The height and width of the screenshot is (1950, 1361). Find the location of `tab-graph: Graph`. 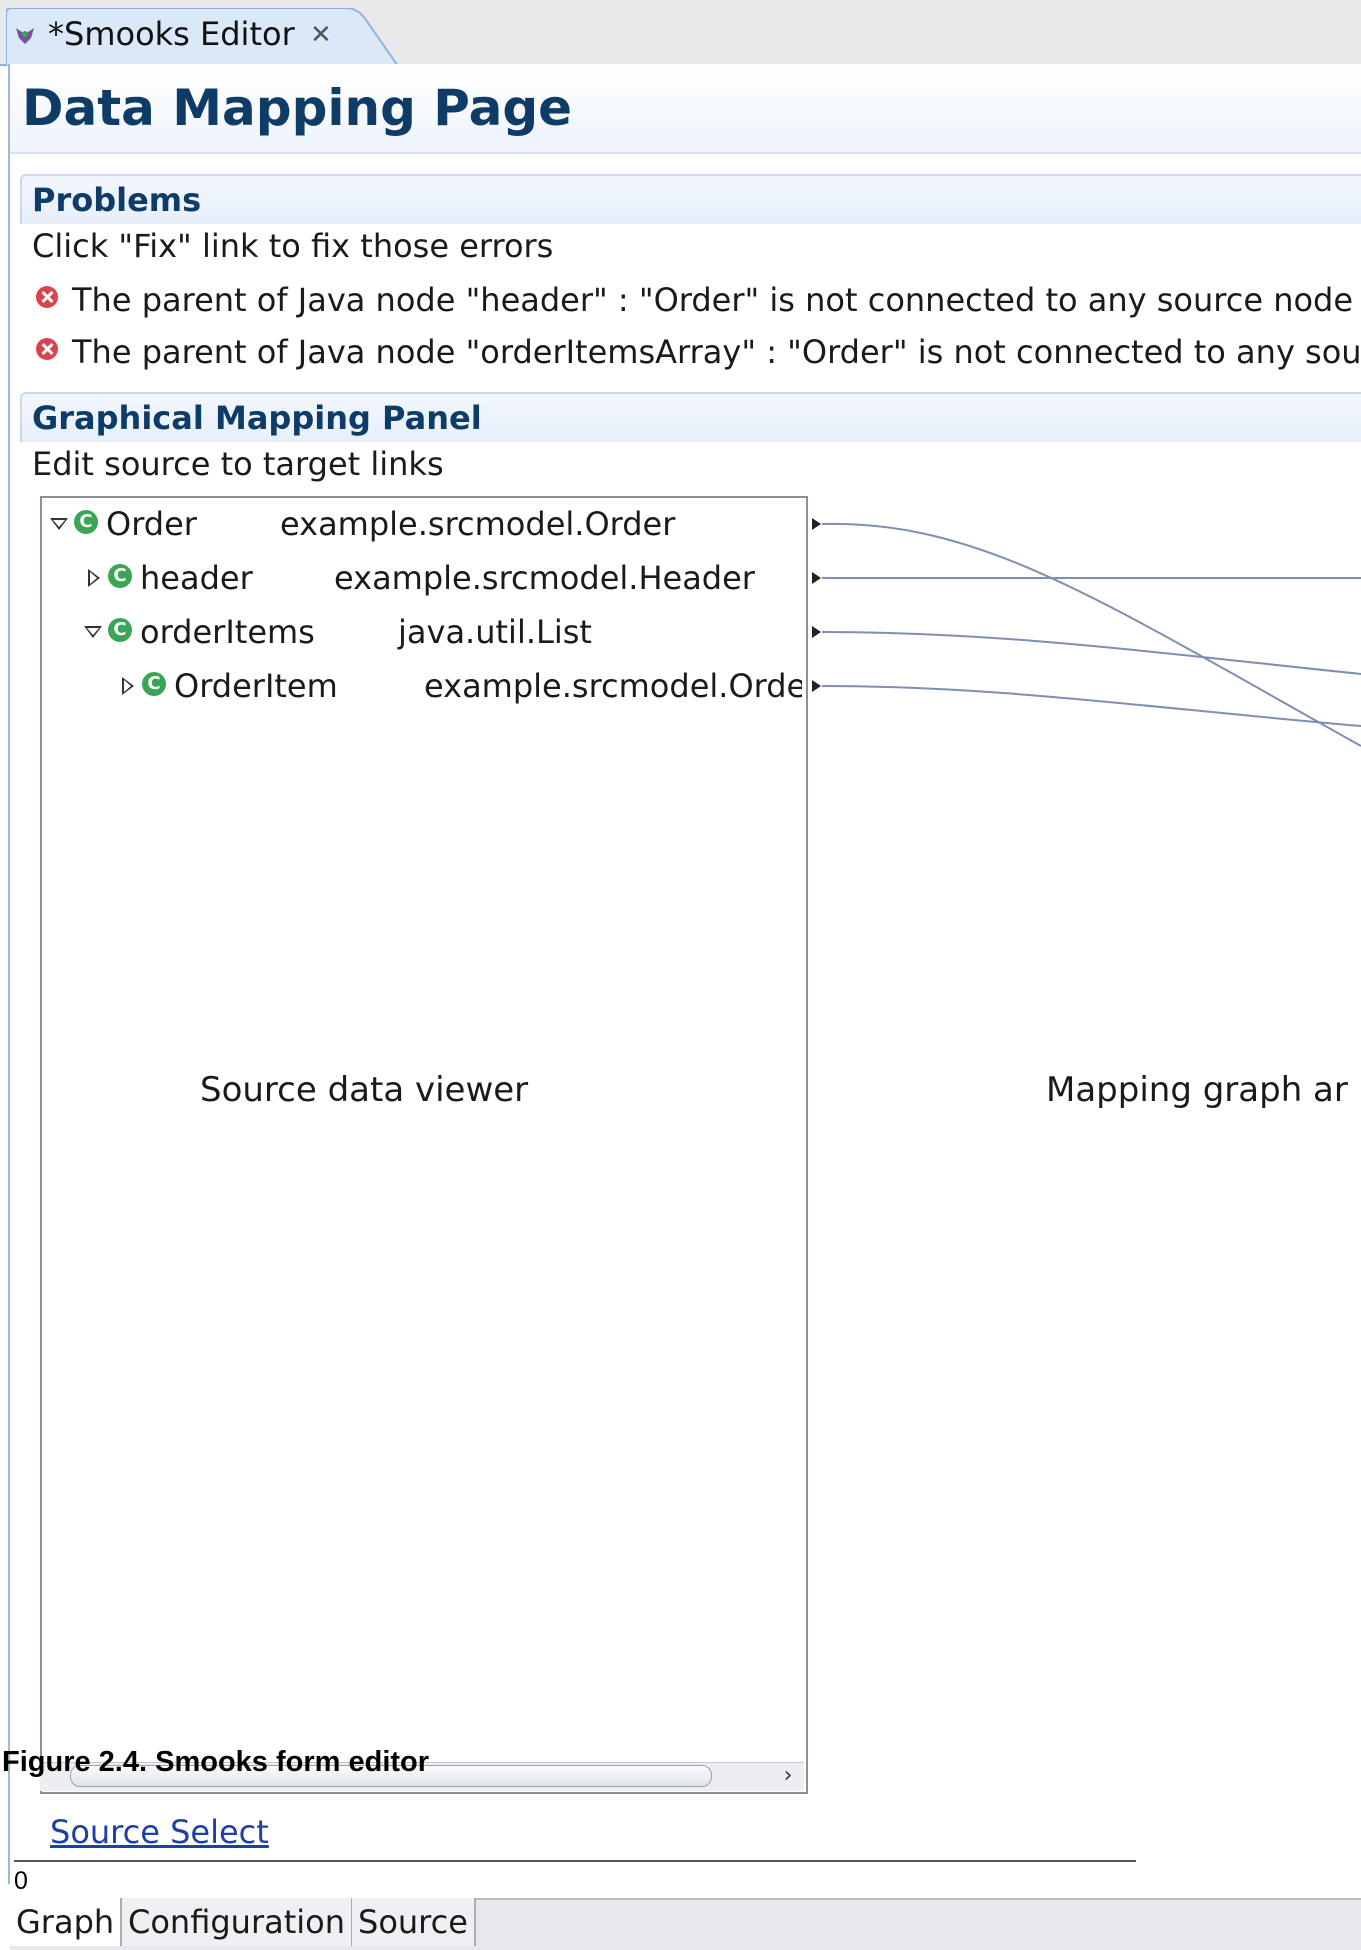

tab-graph: Graph is located at coordinates (66, 1922).